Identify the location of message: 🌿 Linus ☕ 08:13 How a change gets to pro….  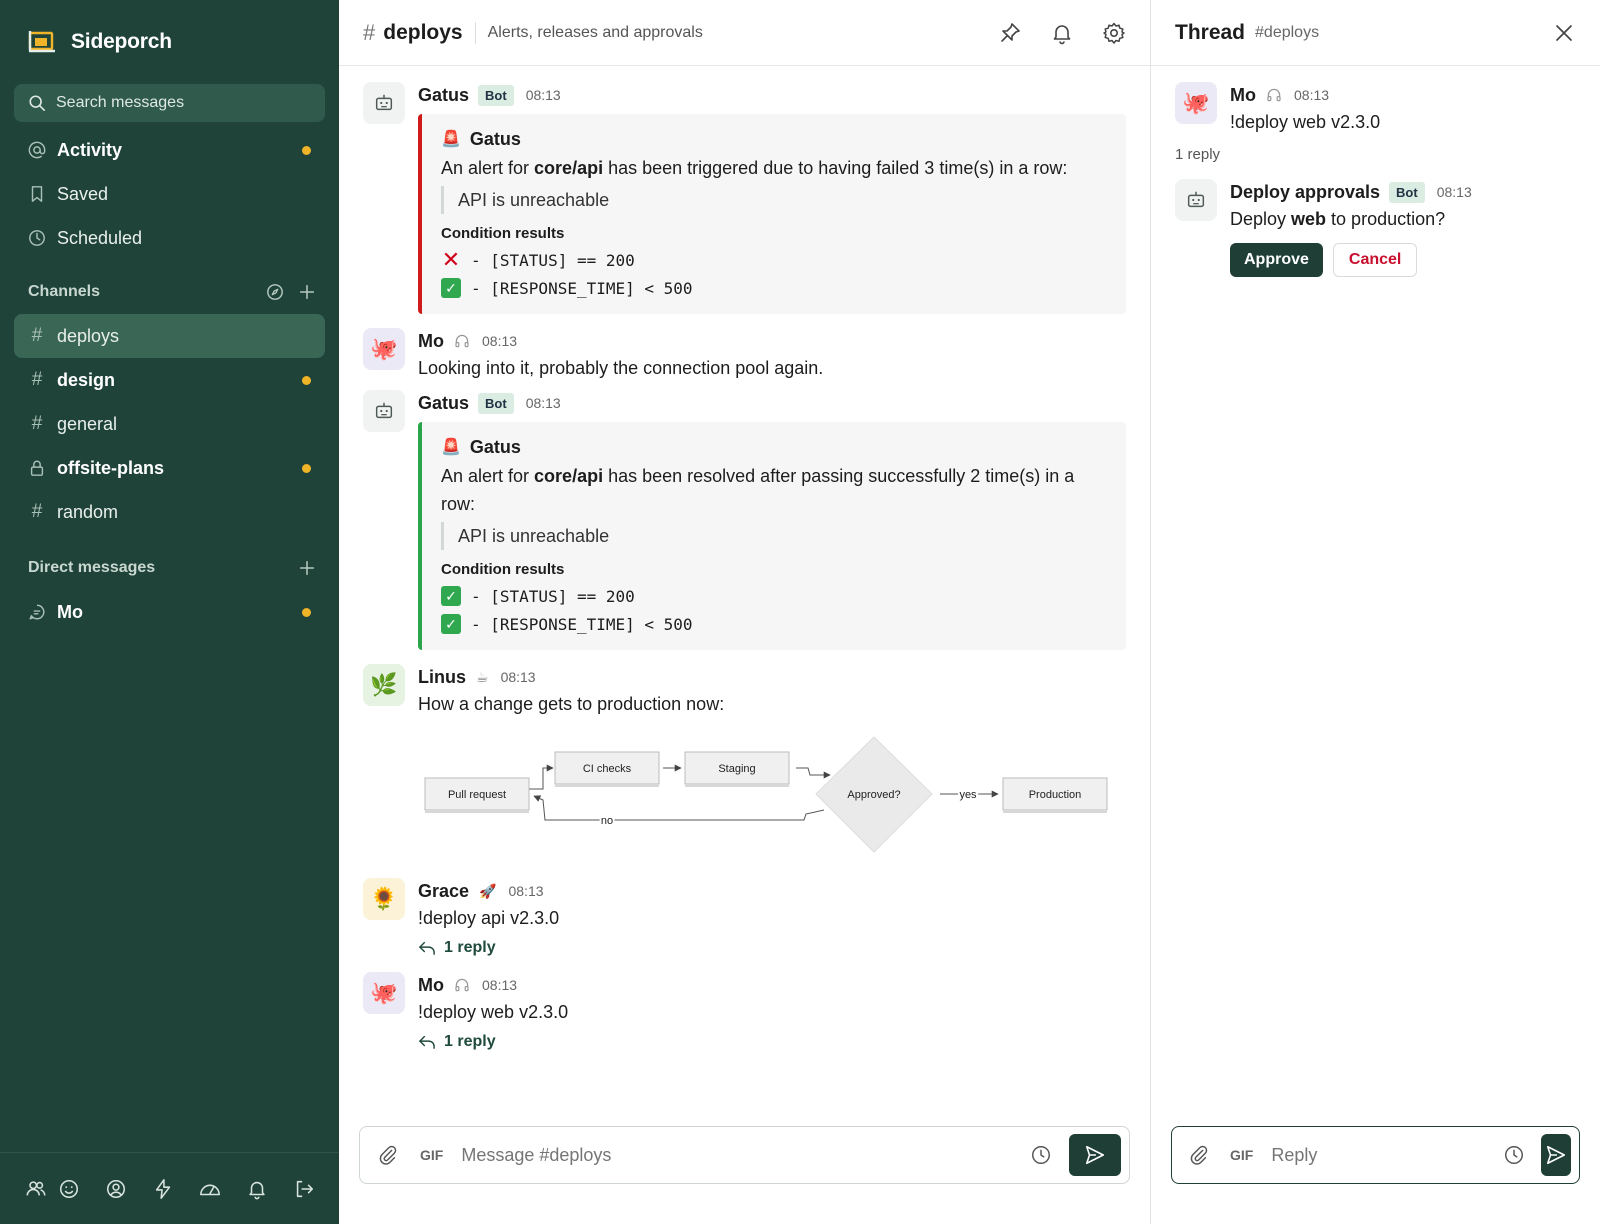
(744, 763).